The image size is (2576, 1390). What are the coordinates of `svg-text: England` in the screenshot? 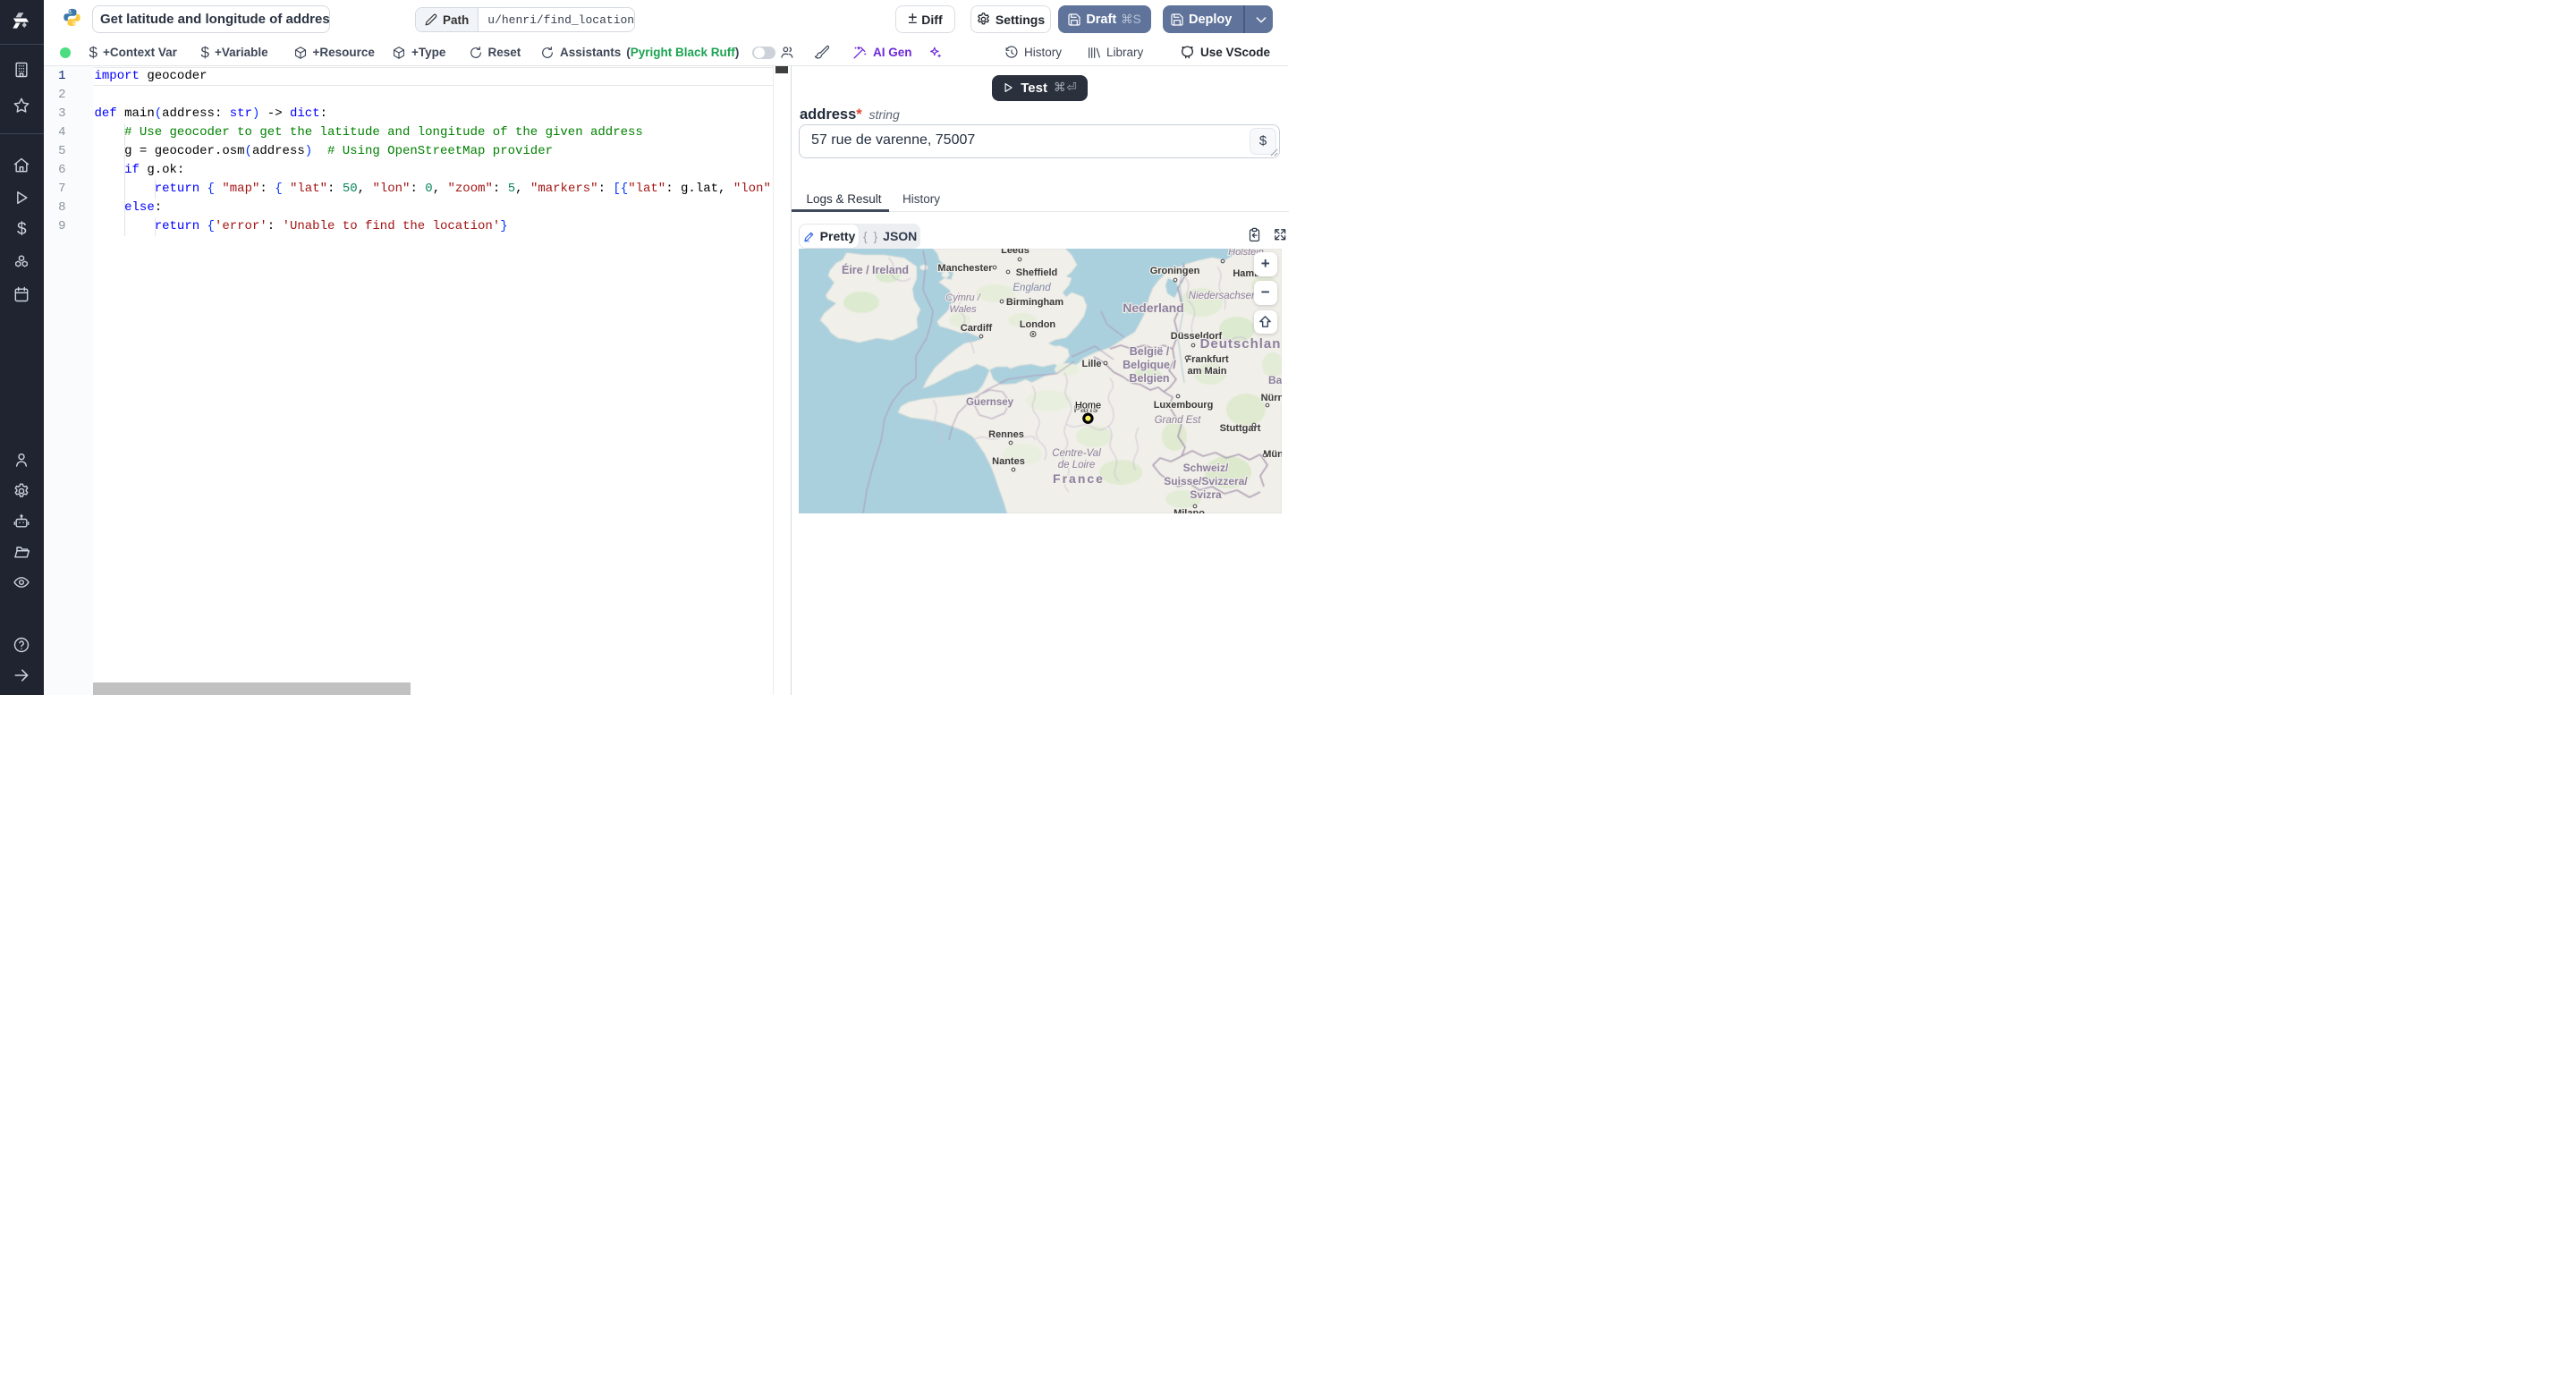 It's located at (1032, 288).